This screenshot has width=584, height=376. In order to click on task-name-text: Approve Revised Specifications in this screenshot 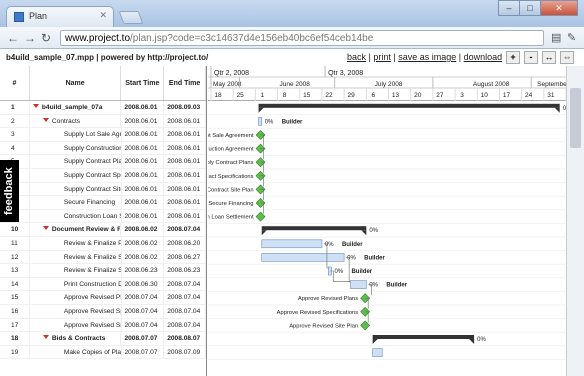, I will do `click(92, 311)`.